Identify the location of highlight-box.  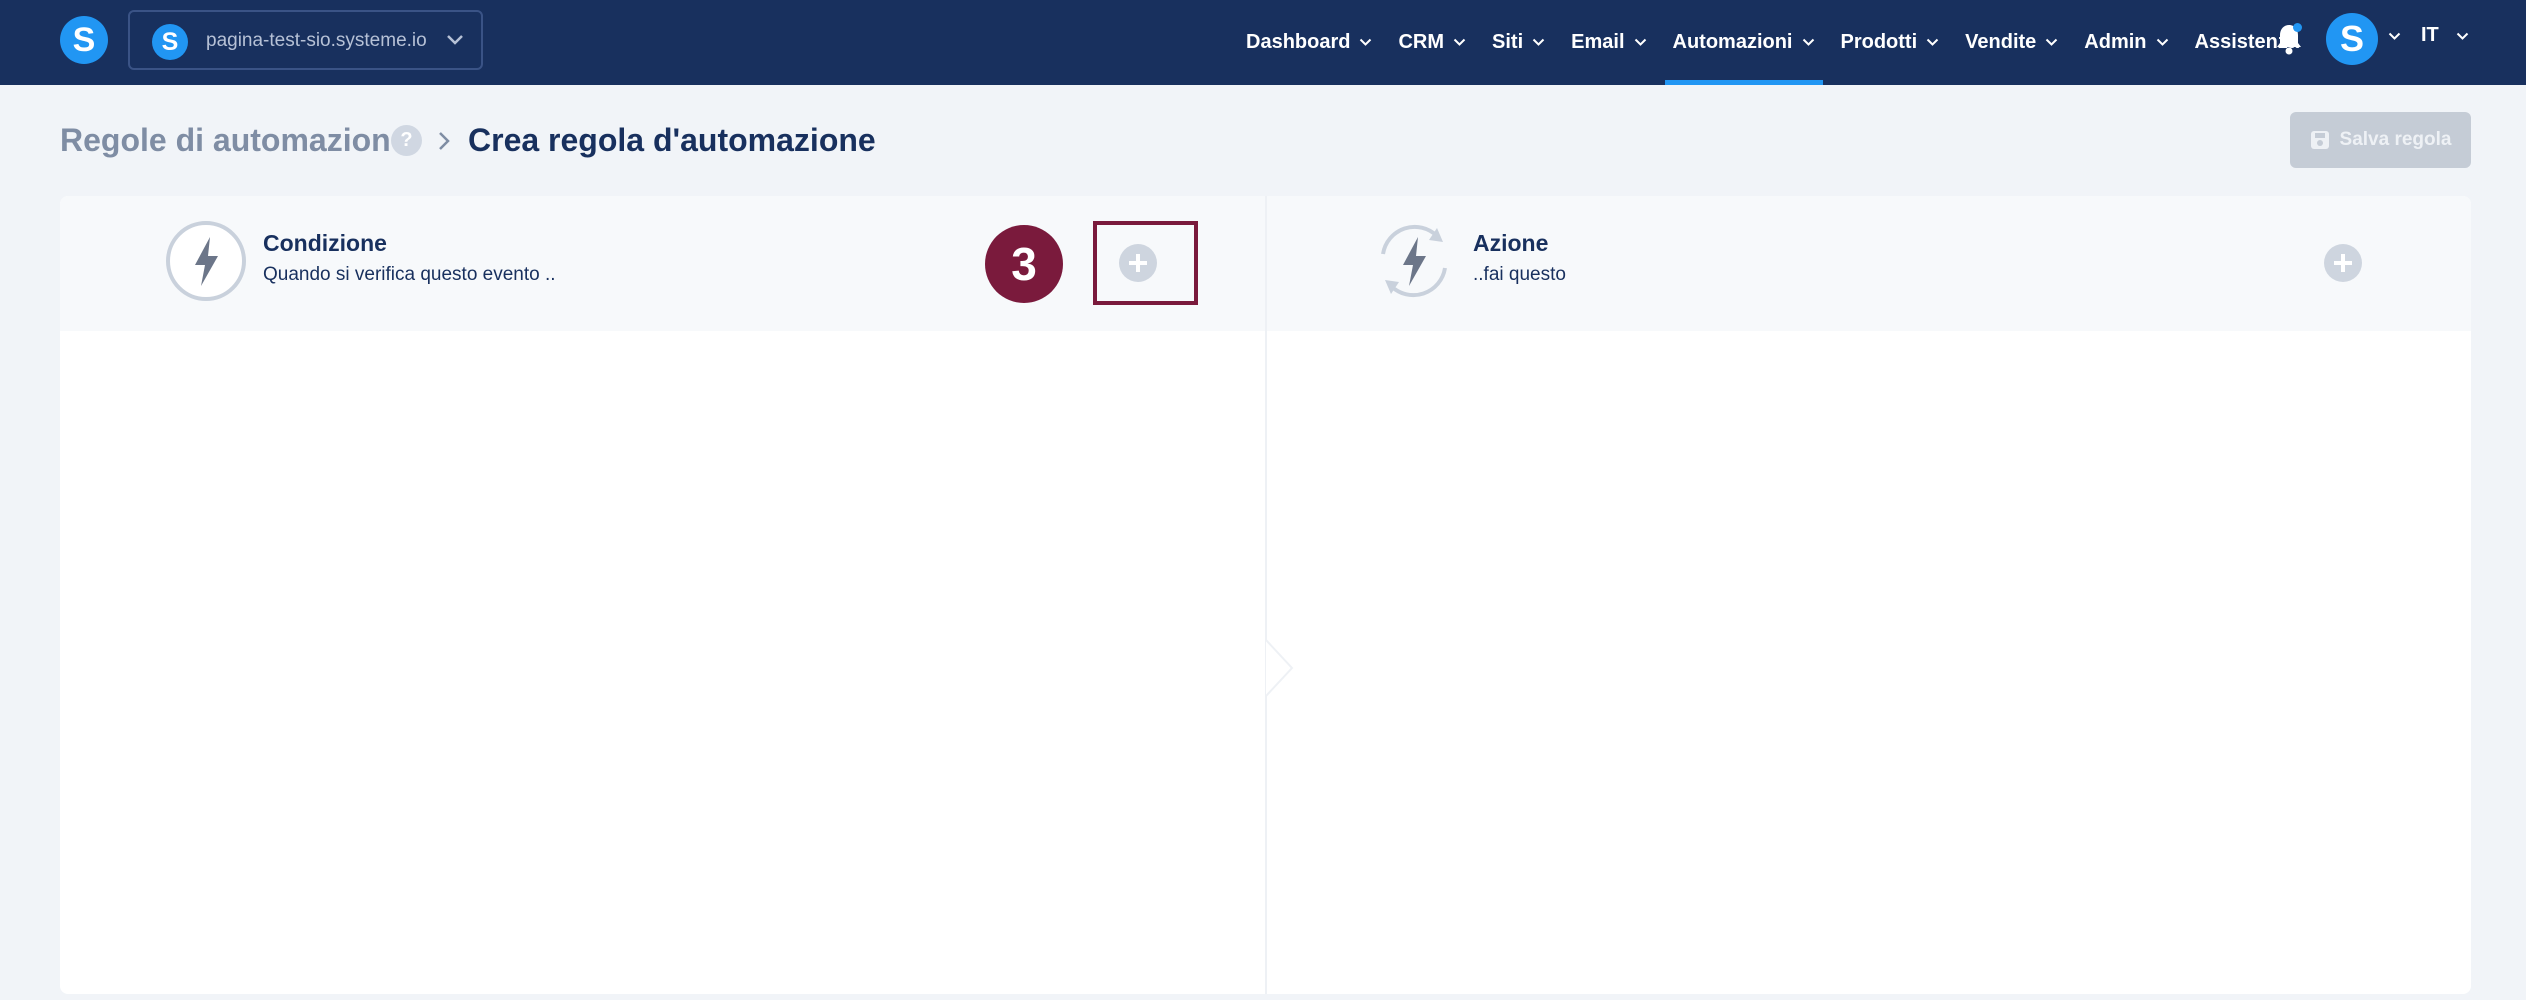
(1145, 263).